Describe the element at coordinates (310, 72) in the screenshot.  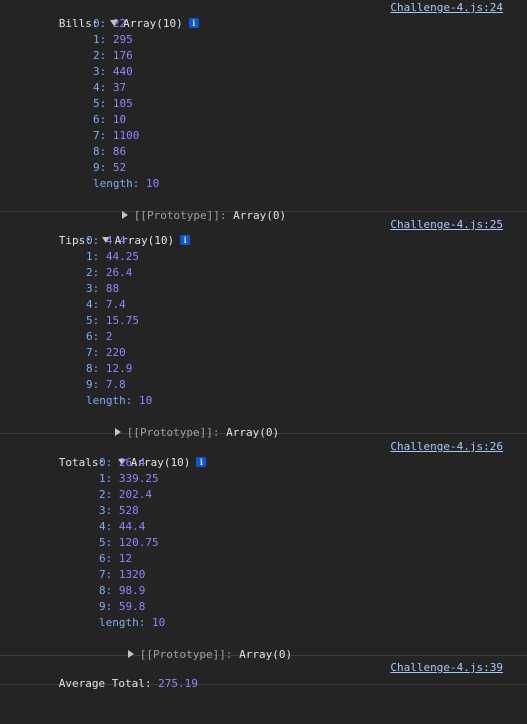
I see `array-item: 3: 440` at that location.